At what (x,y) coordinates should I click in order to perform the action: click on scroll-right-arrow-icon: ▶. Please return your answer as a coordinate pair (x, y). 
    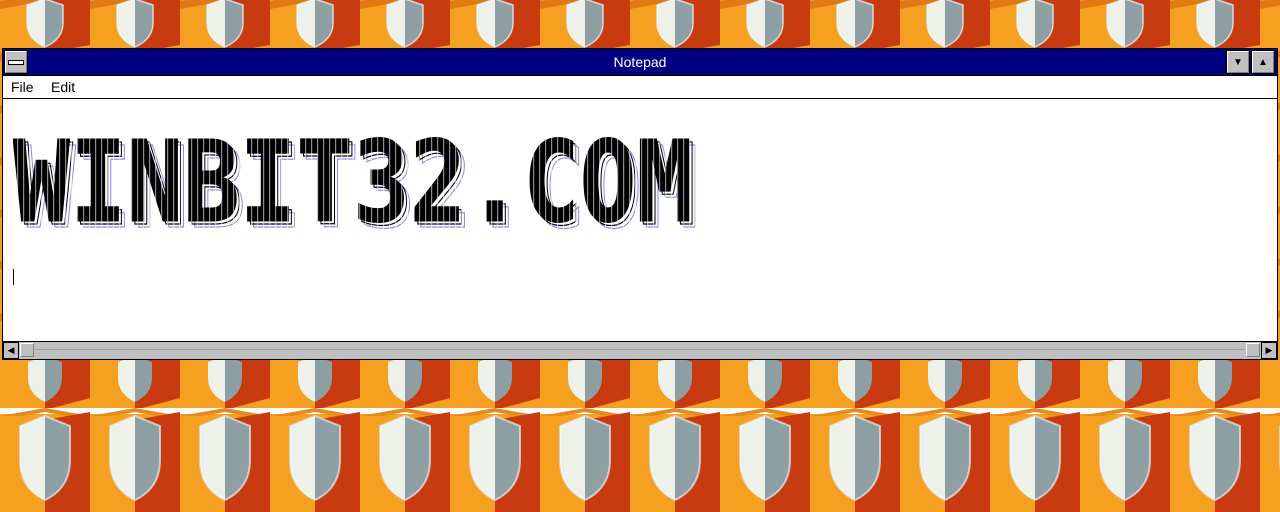
    Looking at the image, I should click on (1269, 350).